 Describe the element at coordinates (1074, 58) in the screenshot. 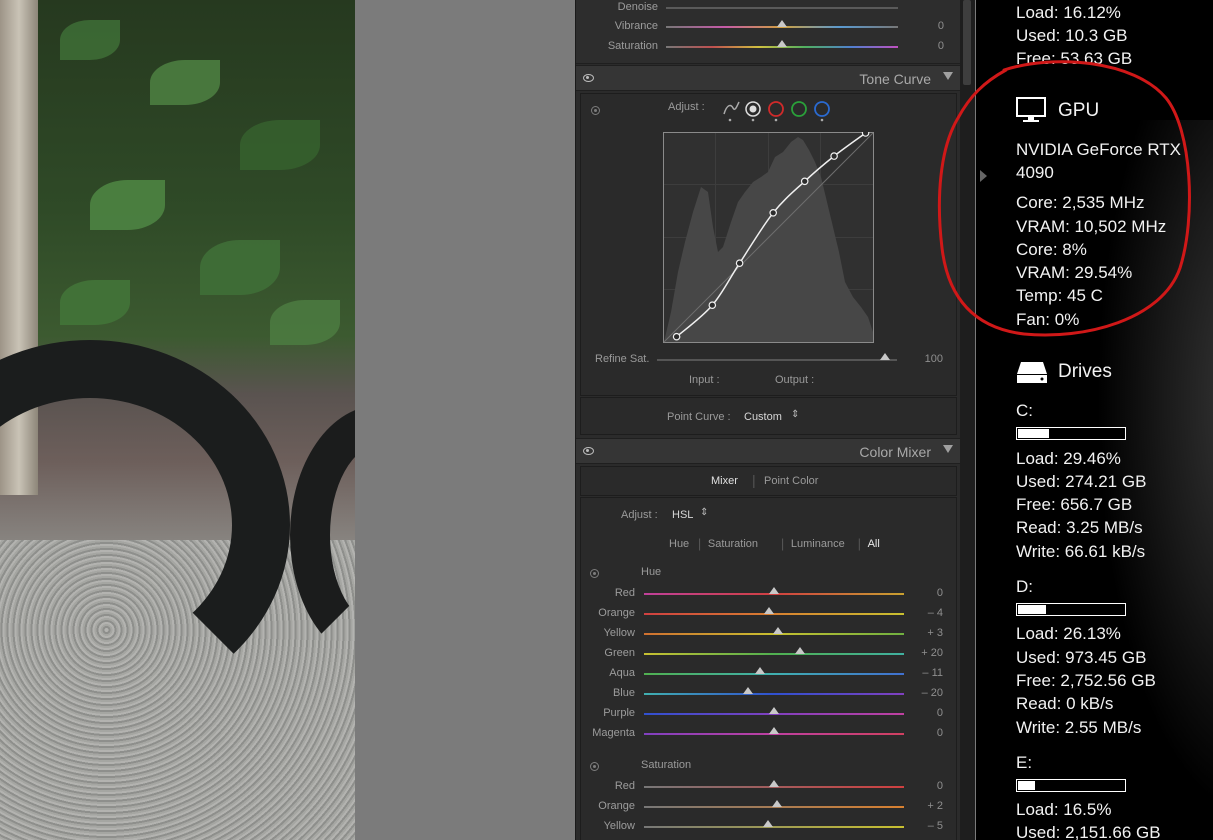

I see `memory-free: Free: 53.63 GB` at that location.